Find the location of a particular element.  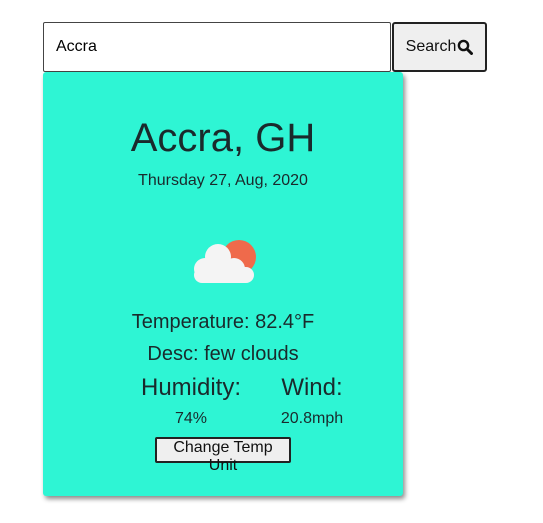

wind-value: 20.8mph is located at coordinates (312, 418).